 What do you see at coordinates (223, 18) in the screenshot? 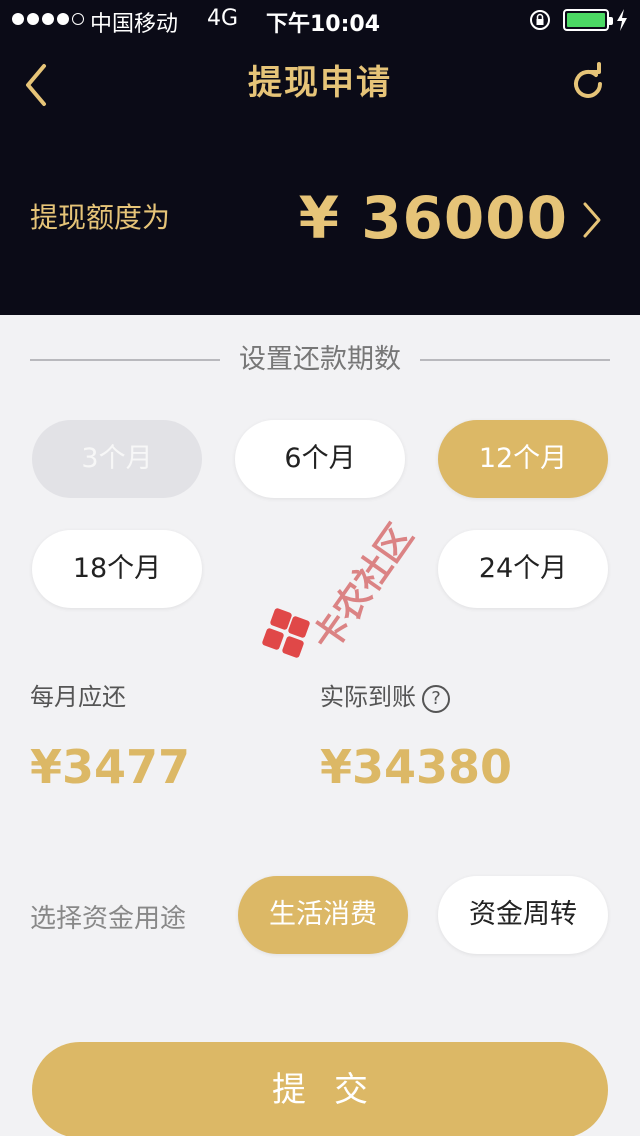
I see `network-type: 4G` at bounding box center [223, 18].